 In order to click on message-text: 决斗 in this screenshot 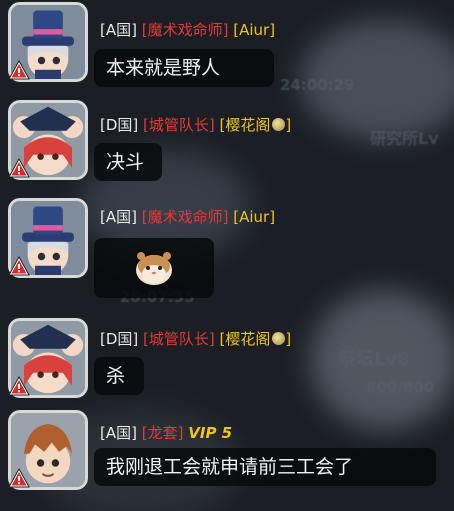, I will do `click(125, 162)`.